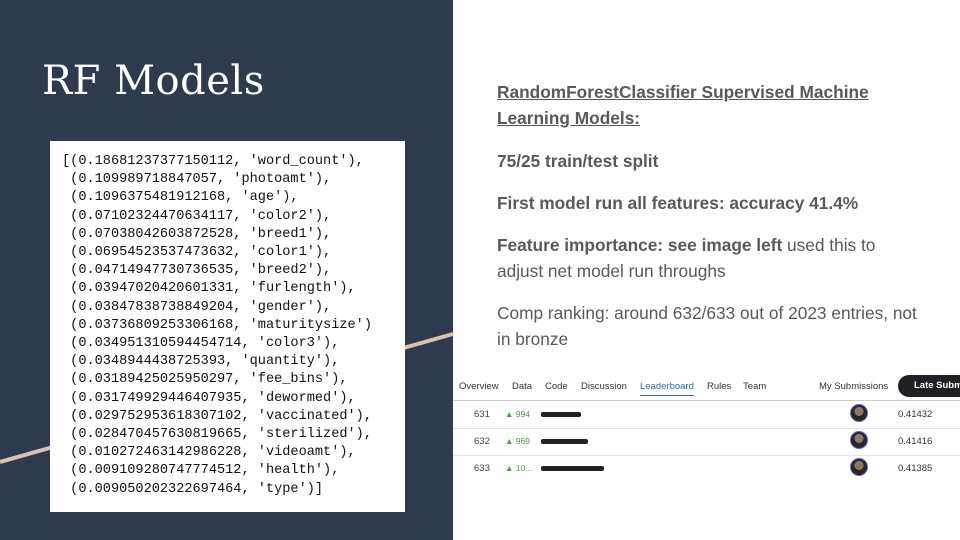 Image resolution: width=960 pixels, height=540 pixels. I want to click on feature-importance-line: (0.03847838738849204, 'gender'),, so click(197, 307).